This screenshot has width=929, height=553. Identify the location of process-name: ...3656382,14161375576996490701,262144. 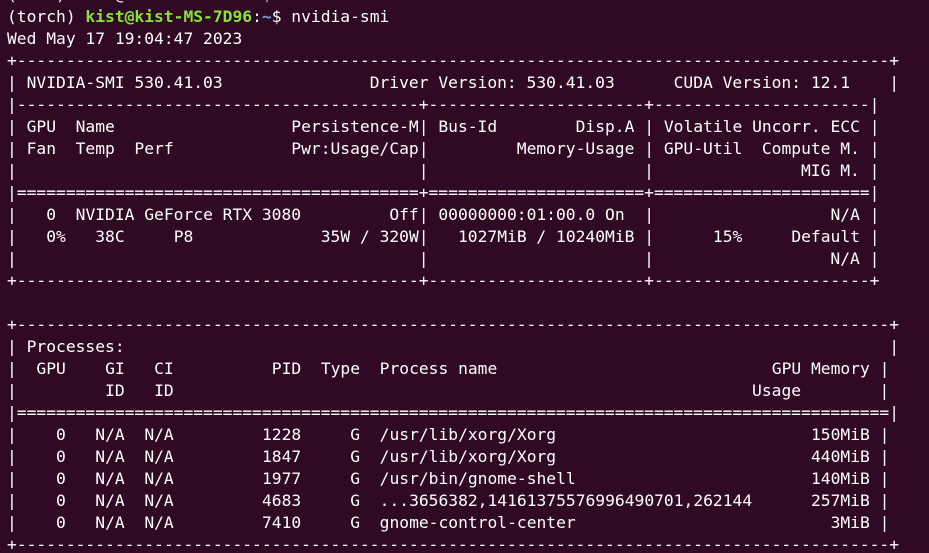
(566, 500).